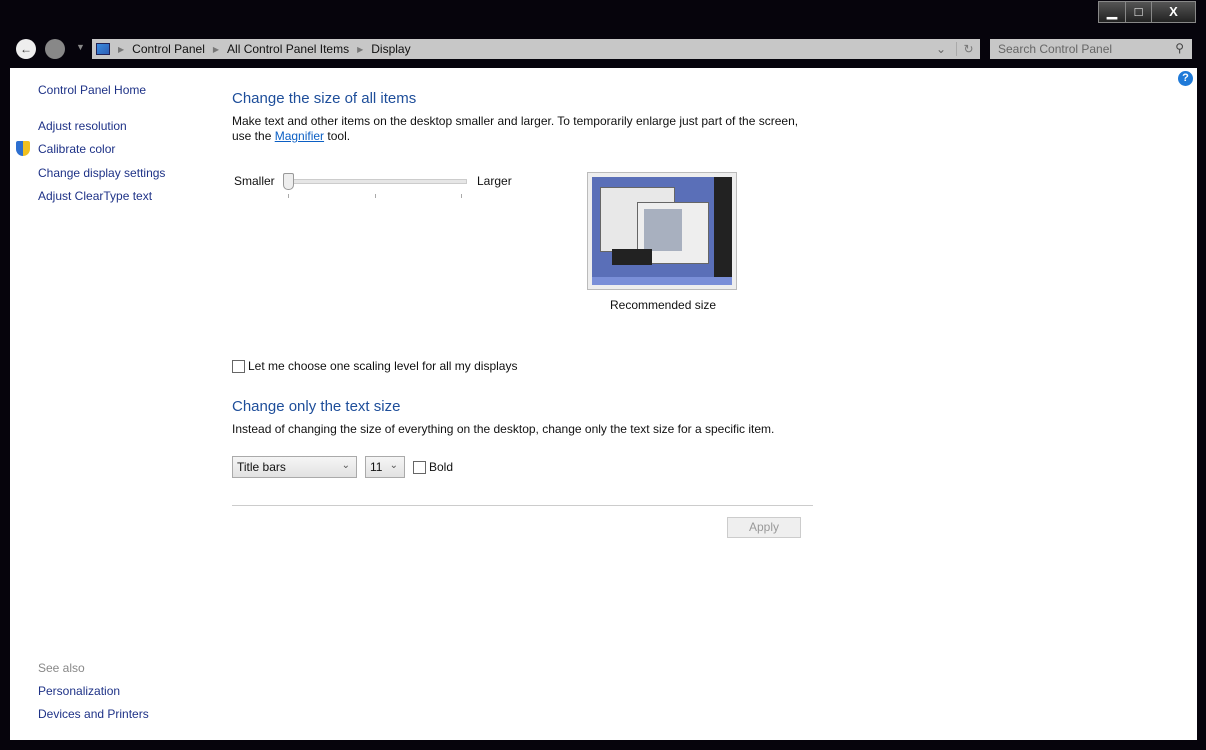 The height and width of the screenshot is (750, 1206). Describe the element at coordinates (1112, 12) in the screenshot. I see `minimize-button: ▁` at that location.